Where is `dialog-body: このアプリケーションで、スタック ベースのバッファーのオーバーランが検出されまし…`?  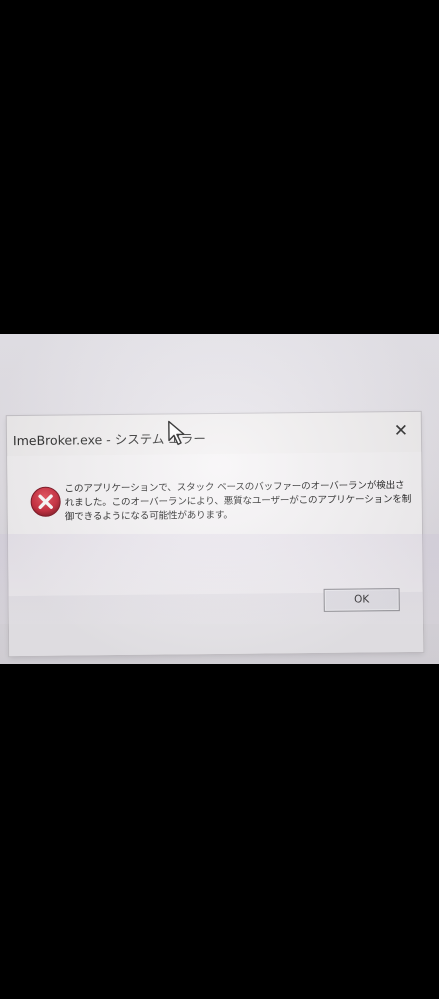 dialog-body: このアプリケーションで、スタック ベースのバッファーのオーバーランが検出されまし… is located at coordinates (215, 524).